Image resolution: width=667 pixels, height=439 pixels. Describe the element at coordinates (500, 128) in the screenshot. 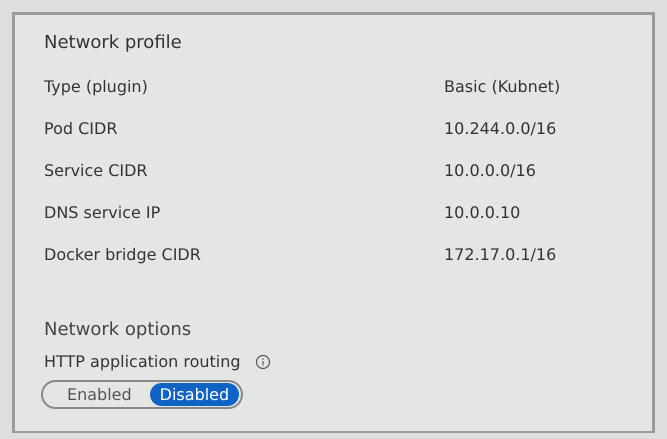

I see `property-value: 10.244.0.0/16` at that location.